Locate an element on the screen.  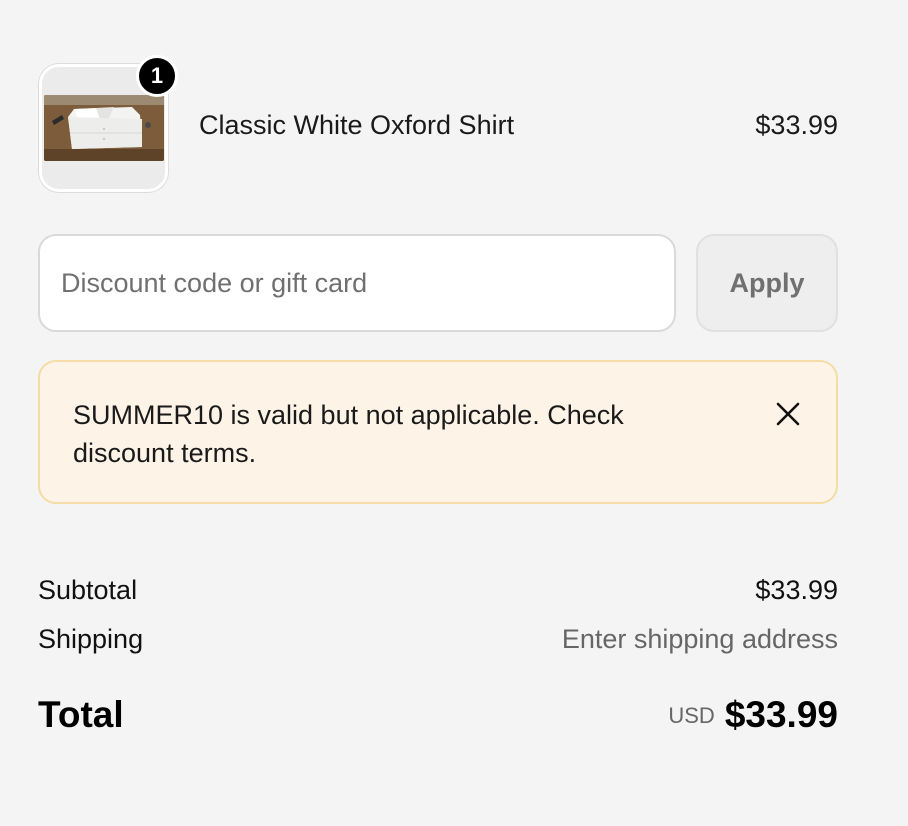
product-name: Classic White Oxford Shirt is located at coordinates (357, 125).